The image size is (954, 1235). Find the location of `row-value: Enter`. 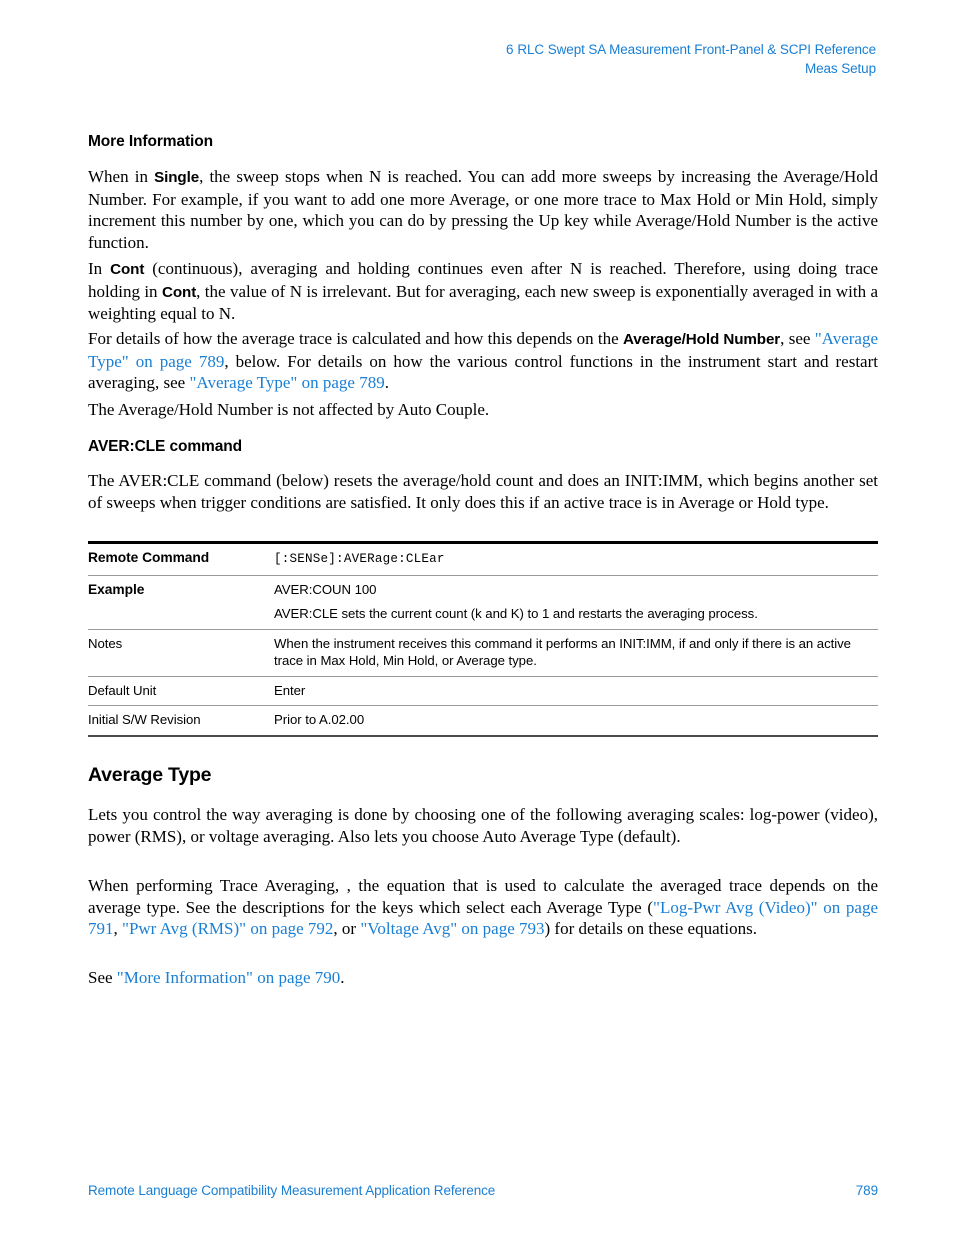

row-value: Enter is located at coordinates (576, 691).